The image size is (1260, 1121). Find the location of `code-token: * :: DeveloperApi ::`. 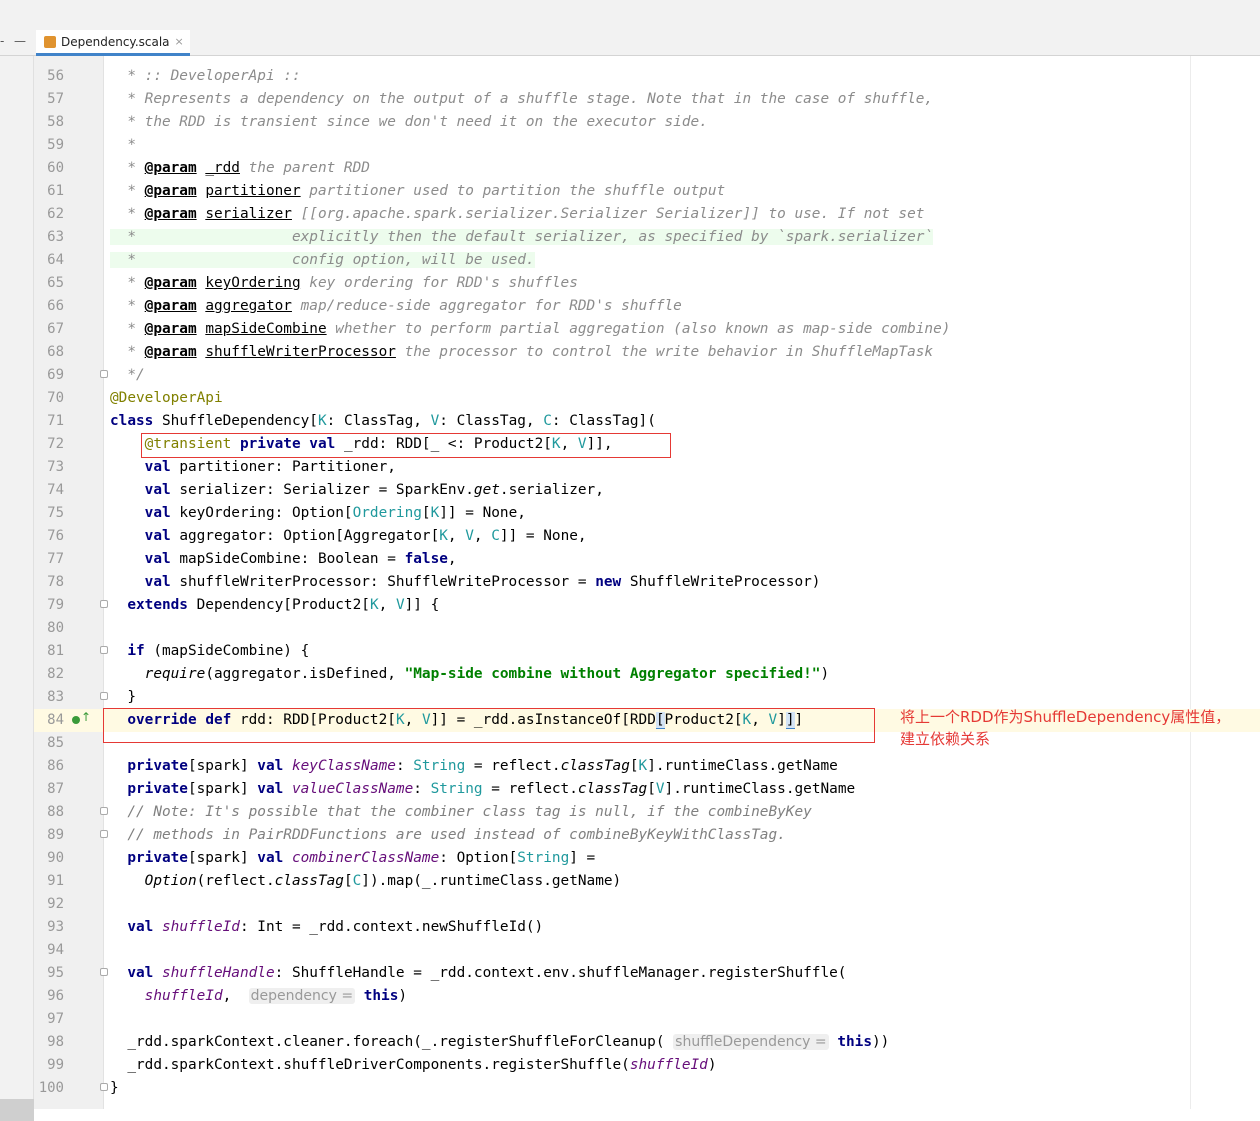

code-token: * :: DeveloperApi :: is located at coordinates (205, 76).